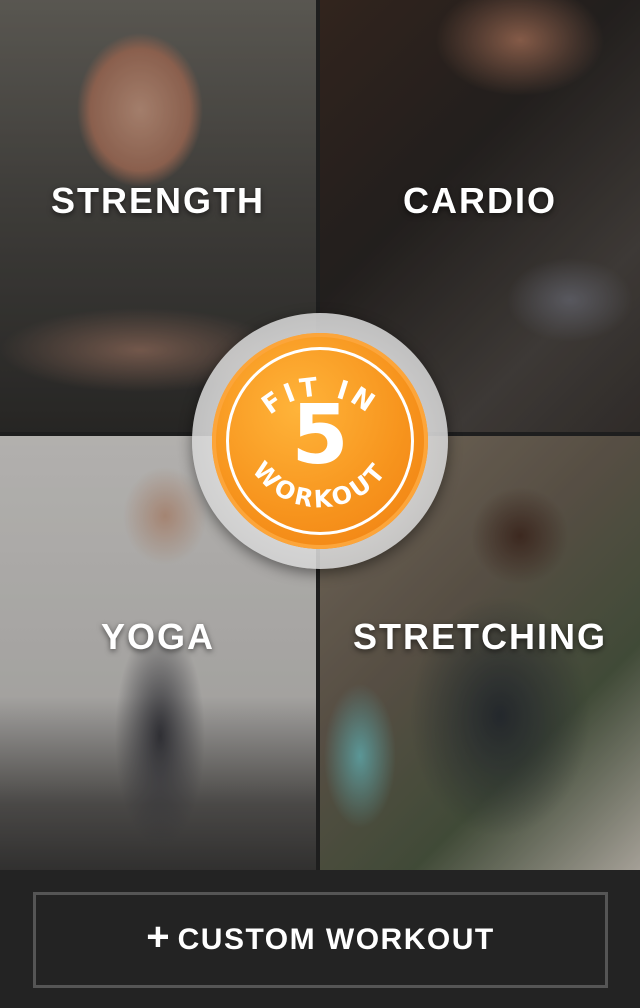 Image resolution: width=640 pixels, height=1008 pixels. What do you see at coordinates (320, 435) in the screenshot?
I see `badge-number: 5` at bounding box center [320, 435].